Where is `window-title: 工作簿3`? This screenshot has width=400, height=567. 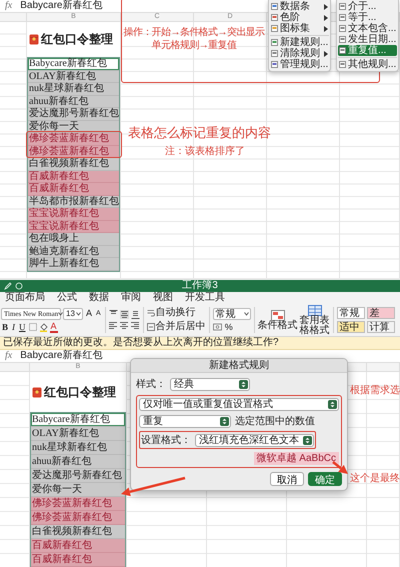 window-title: 工作簿3 is located at coordinates (200, 286).